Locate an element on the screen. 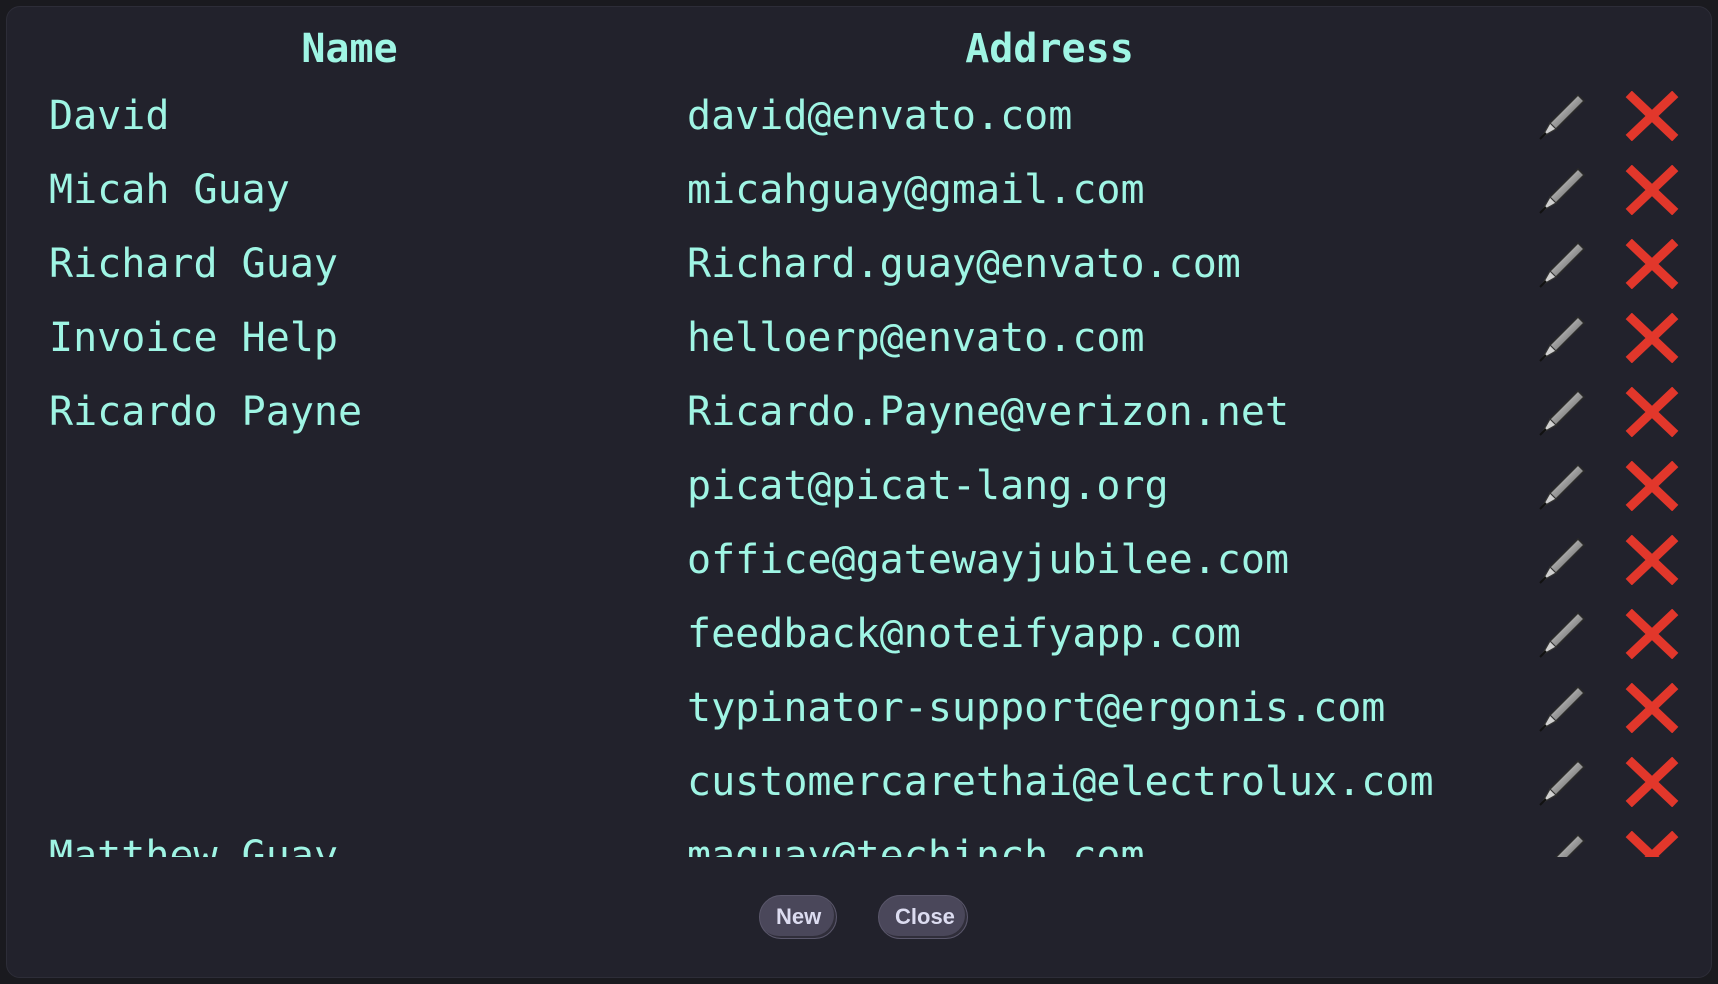  table-row: feedback@noteifyapp.com is located at coordinates (859, 634).